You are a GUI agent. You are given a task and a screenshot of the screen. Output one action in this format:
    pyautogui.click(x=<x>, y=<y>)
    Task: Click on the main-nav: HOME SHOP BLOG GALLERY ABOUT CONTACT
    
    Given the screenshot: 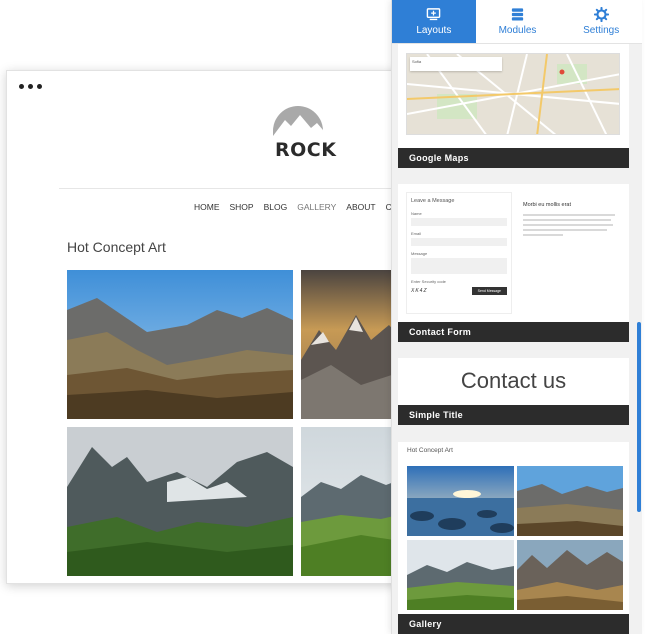 What is the action you would take?
    pyautogui.click(x=299, y=207)
    